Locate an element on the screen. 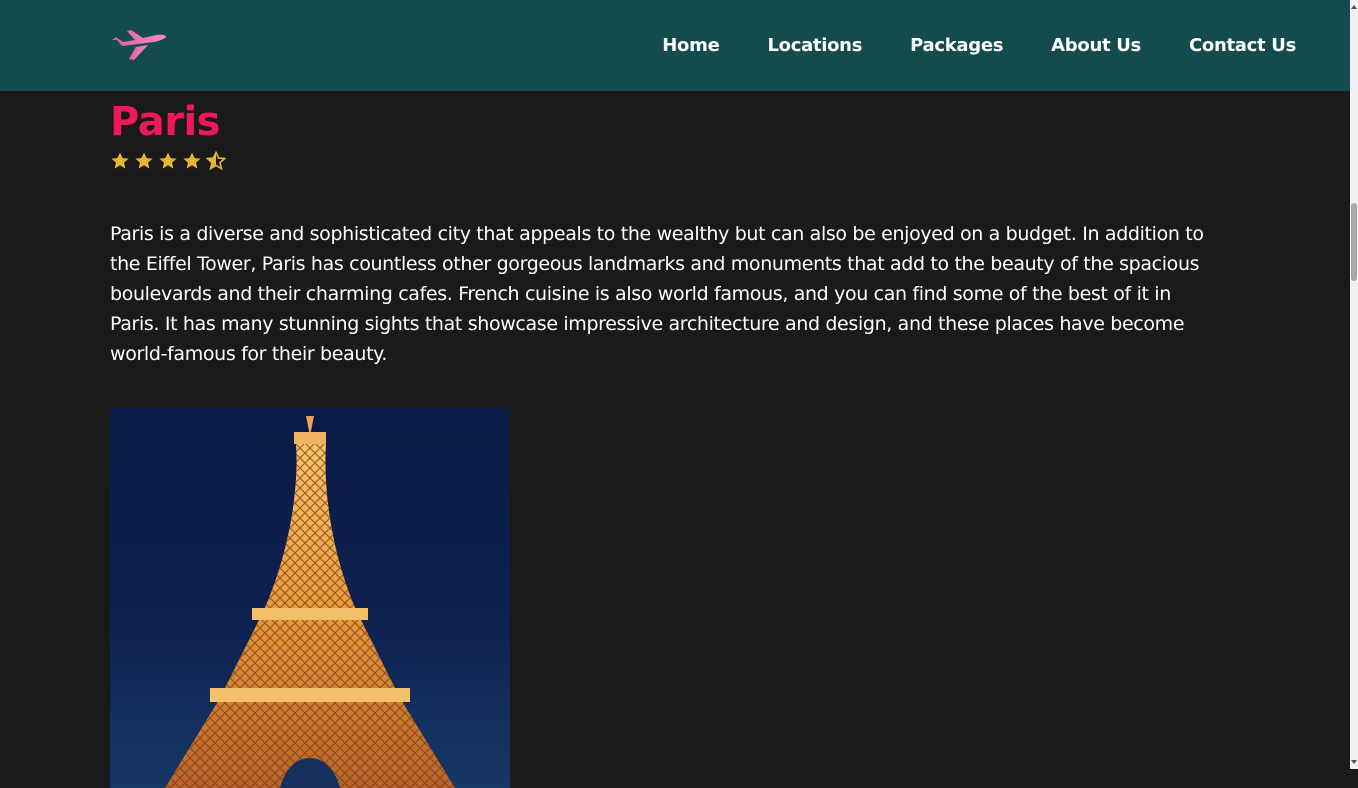 This screenshot has height=788, width=1358. scrollbar-thumb is located at coordinates (1354, 242).